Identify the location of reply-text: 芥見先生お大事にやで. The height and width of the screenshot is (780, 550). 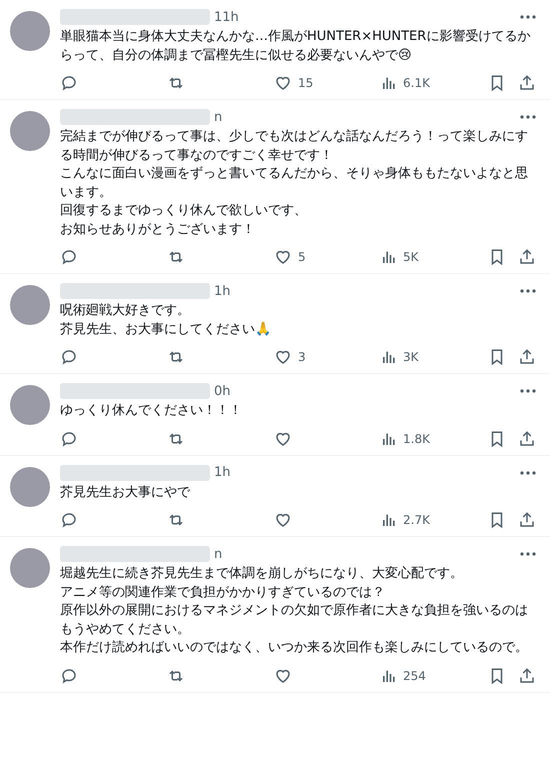
(126, 493).